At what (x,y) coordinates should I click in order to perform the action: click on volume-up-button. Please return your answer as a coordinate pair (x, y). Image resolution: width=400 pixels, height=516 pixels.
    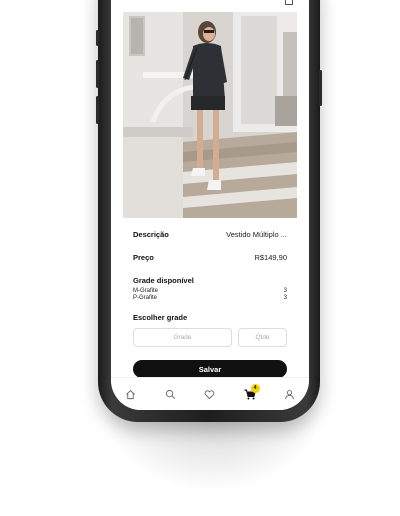
    Looking at the image, I should click on (97, 74).